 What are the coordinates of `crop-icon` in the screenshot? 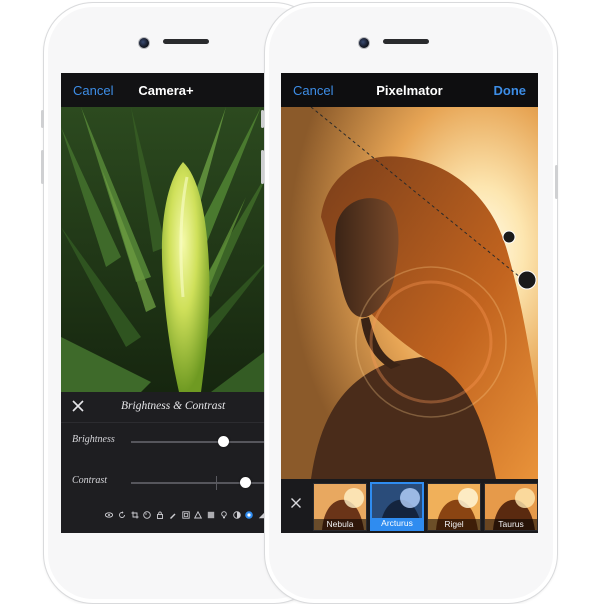 It's located at (135, 515).